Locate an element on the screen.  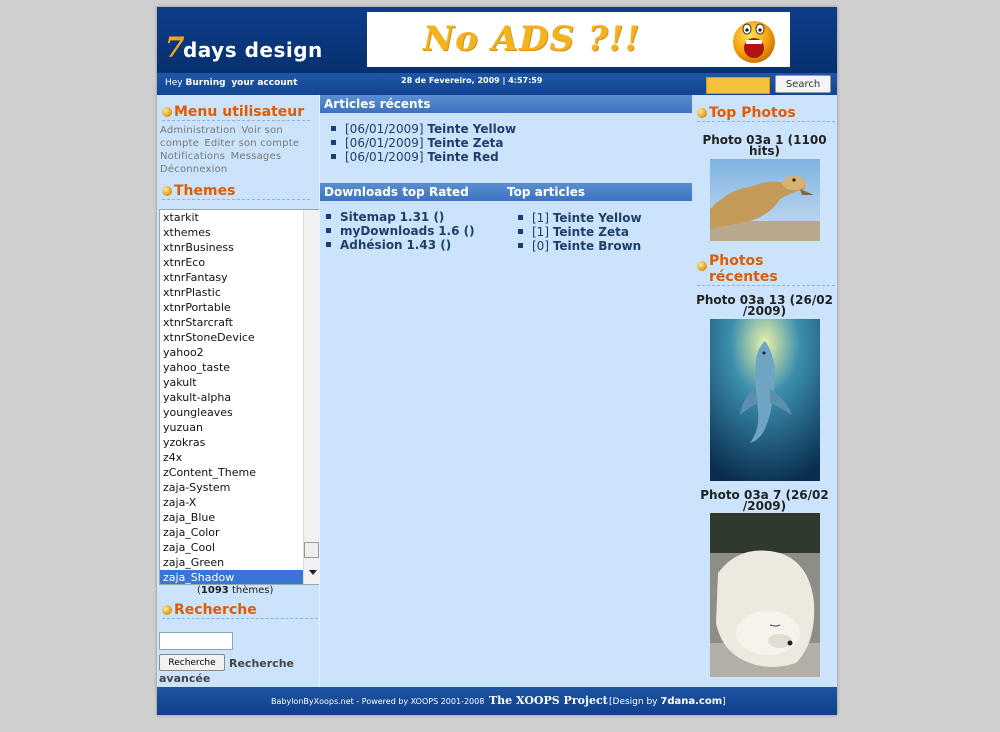
list-item: [06/01/2009] Teinte Zeta is located at coordinates (423, 143).